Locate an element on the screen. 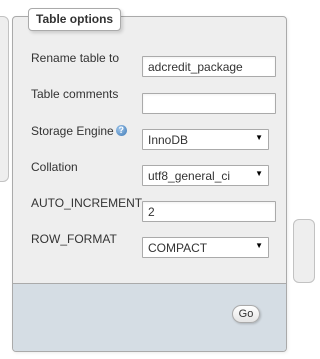 This screenshot has width=320, height=359. storage-engine-label: Storage Engine? is located at coordinates (79, 131).